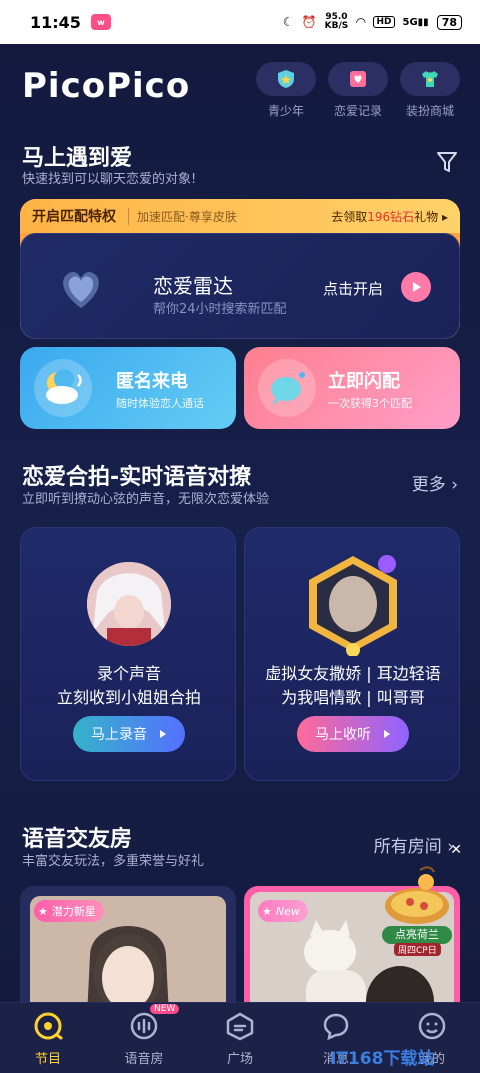 Image resolution: width=480 pixels, height=1073 pixels. I want to click on close-icon: ✕, so click(456, 850).